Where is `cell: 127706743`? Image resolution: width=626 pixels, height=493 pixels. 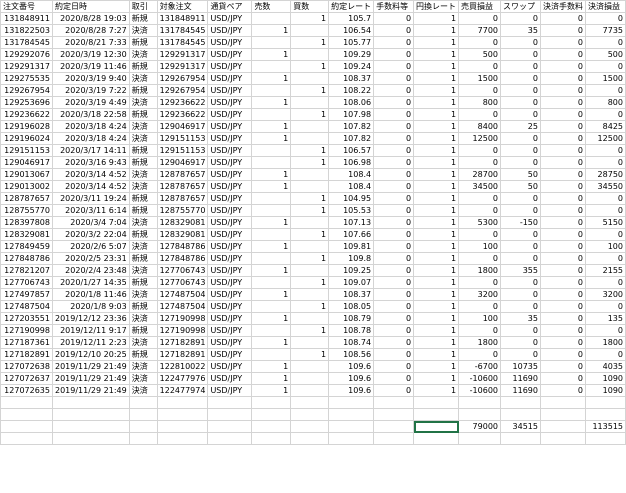
cell: 127706743 is located at coordinates (182, 282).